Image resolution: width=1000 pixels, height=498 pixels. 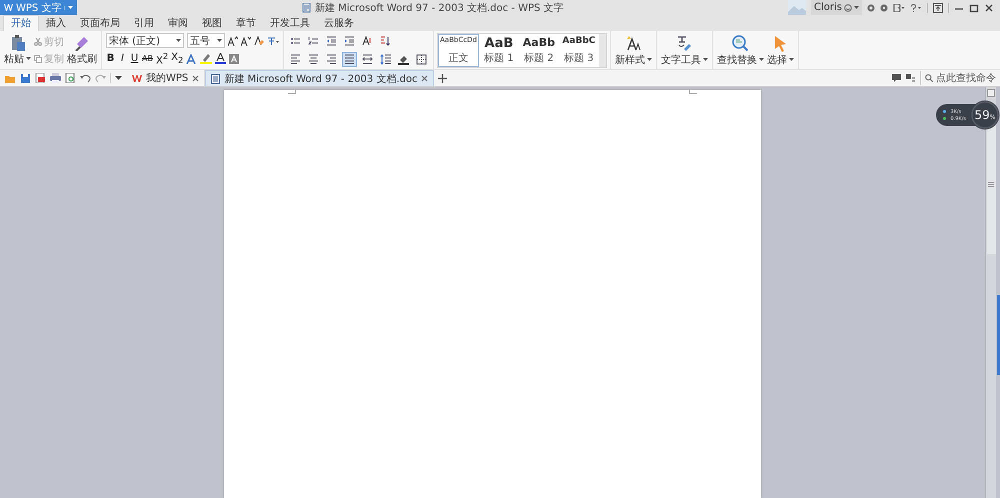 I want to click on smiley-icon, so click(x=848, y=8).